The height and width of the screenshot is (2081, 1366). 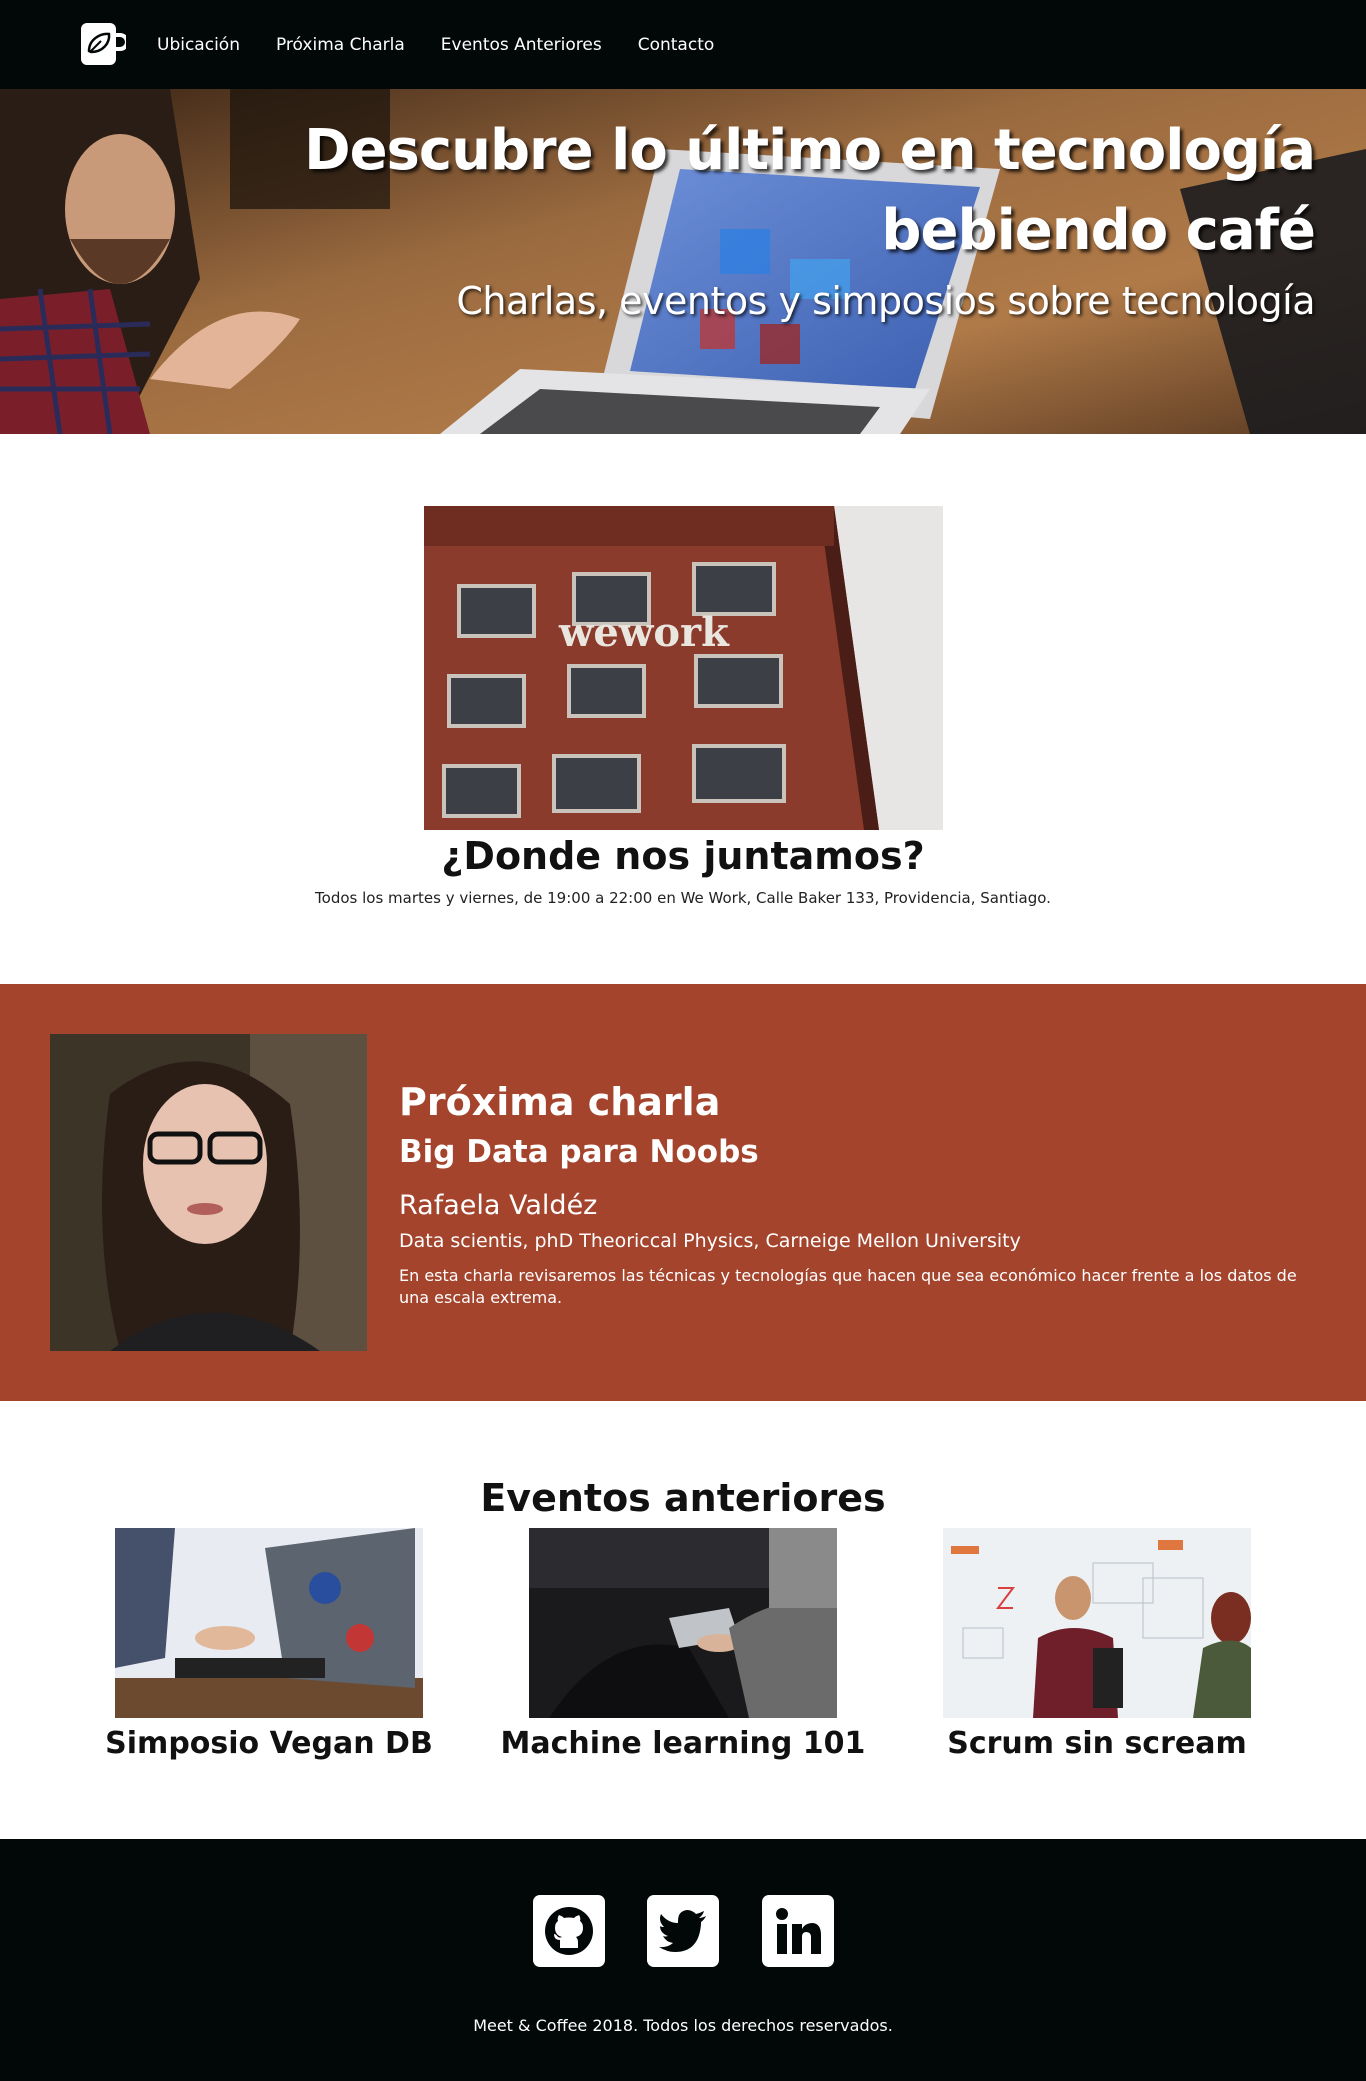 I want to click on hero-title-line2: bebiendo café, so click(x=1098, y=230).